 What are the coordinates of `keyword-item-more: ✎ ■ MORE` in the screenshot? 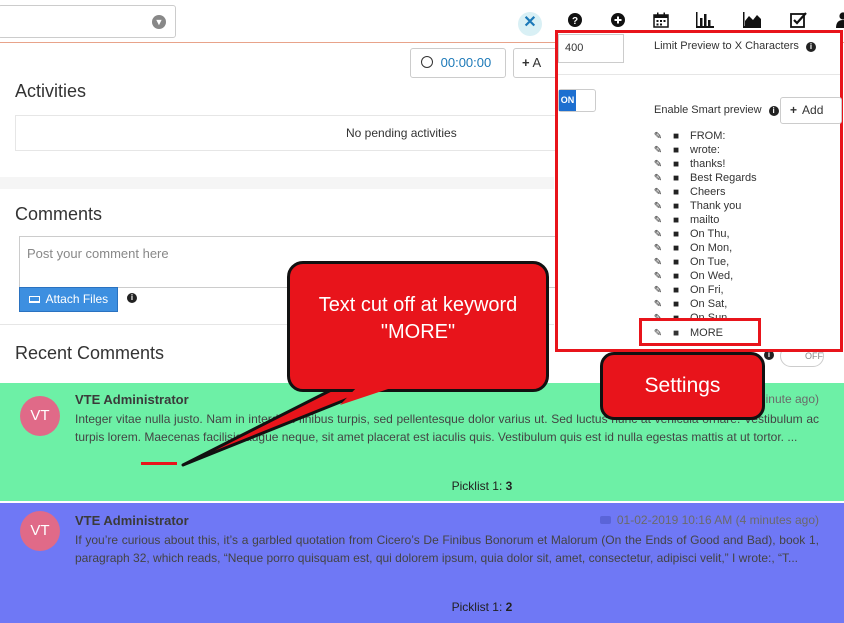 It's located at (688, 333).